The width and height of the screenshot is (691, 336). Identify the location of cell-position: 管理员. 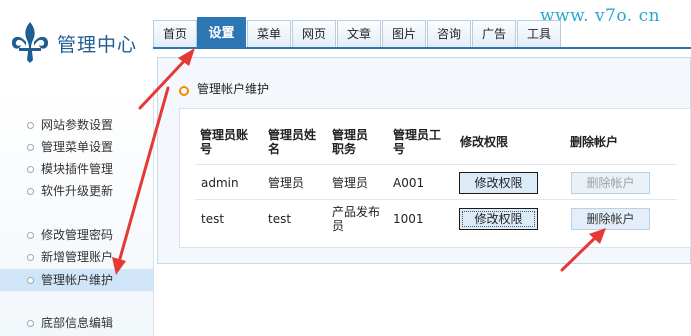
(350, 183).